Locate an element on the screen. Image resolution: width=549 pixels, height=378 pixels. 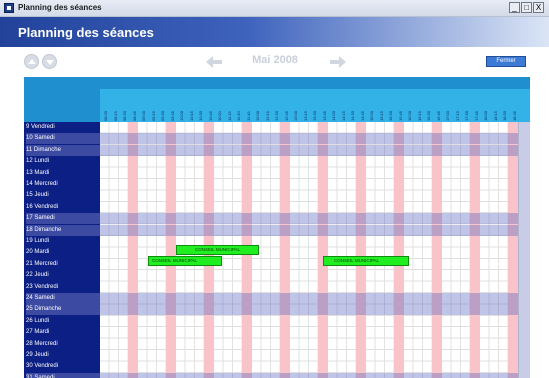
page-header: Planning des séances is located at coordinates (274, 32).